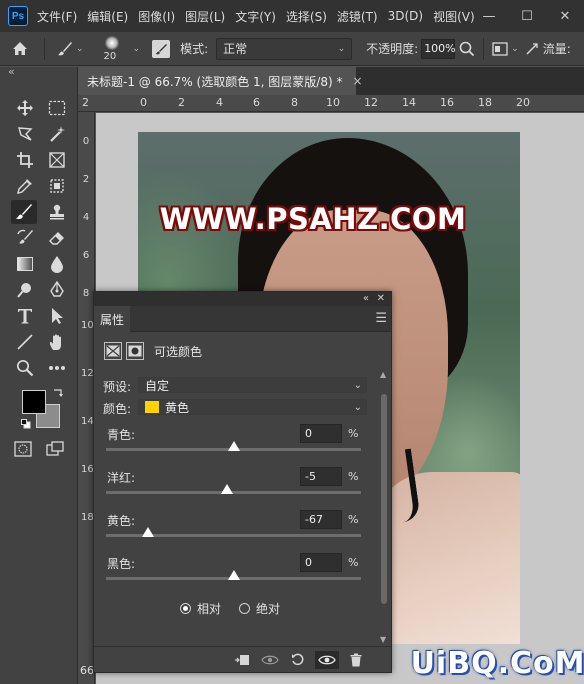 The image size is (584, 684). Describe the element at coordinates (233, 532) in the screenshot. I see `yellow-slider-track` at that location.